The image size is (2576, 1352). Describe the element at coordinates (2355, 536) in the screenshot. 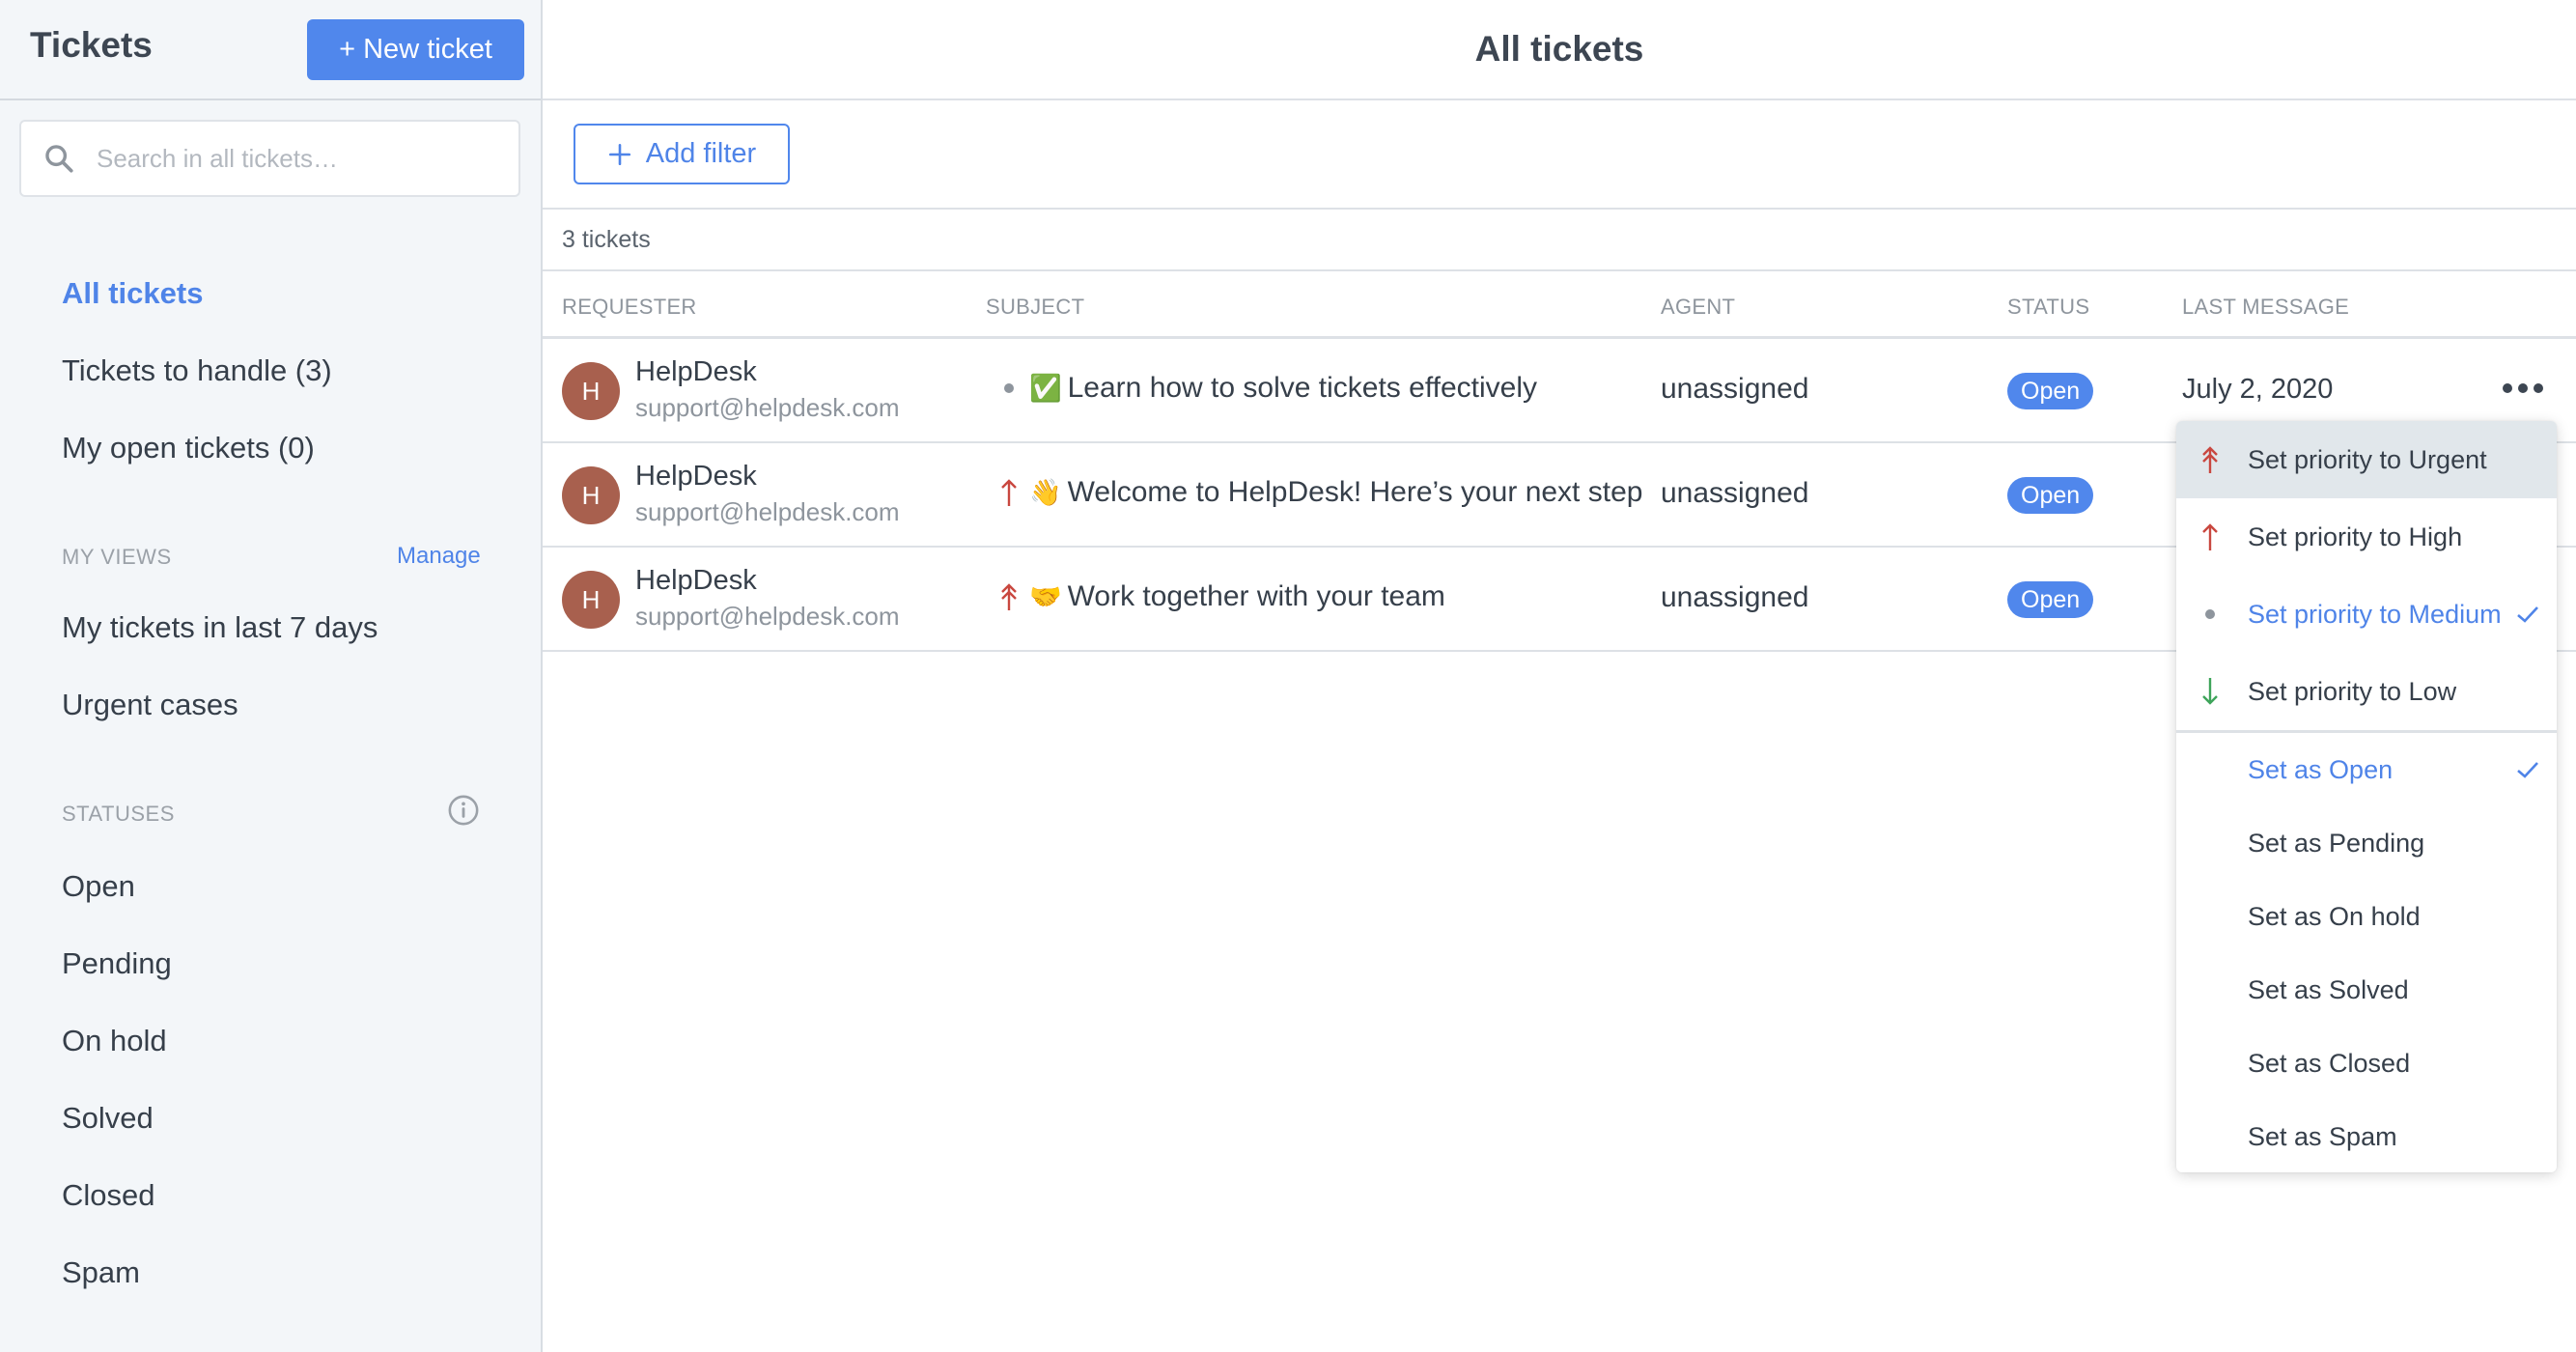

I see `menu-item-label: Set priority to High` at that location.